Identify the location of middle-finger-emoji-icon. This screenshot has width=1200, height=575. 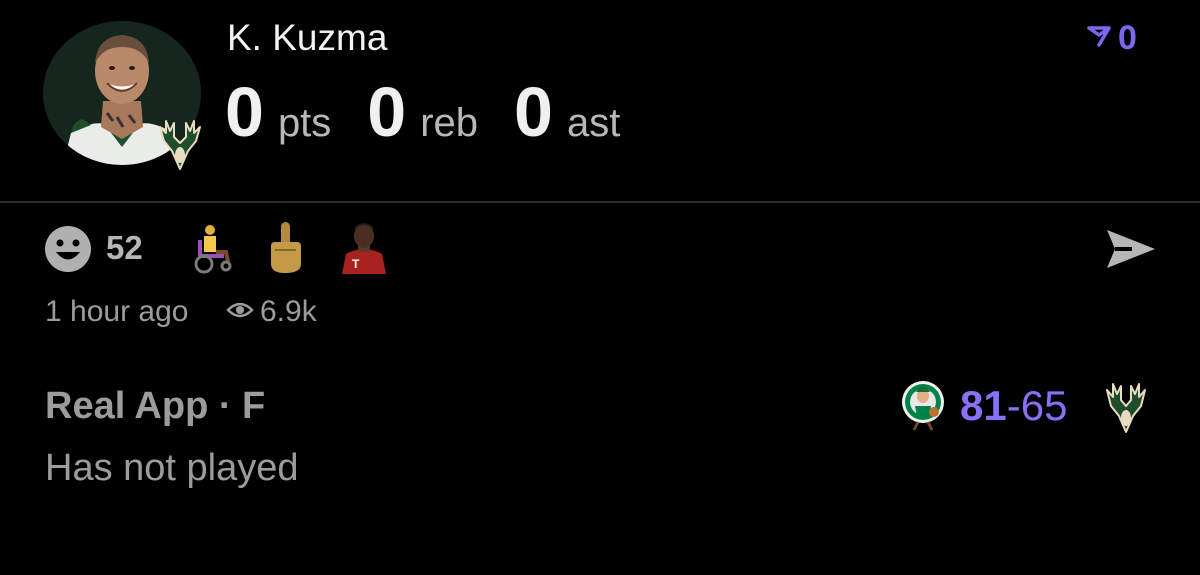
(285, 247).